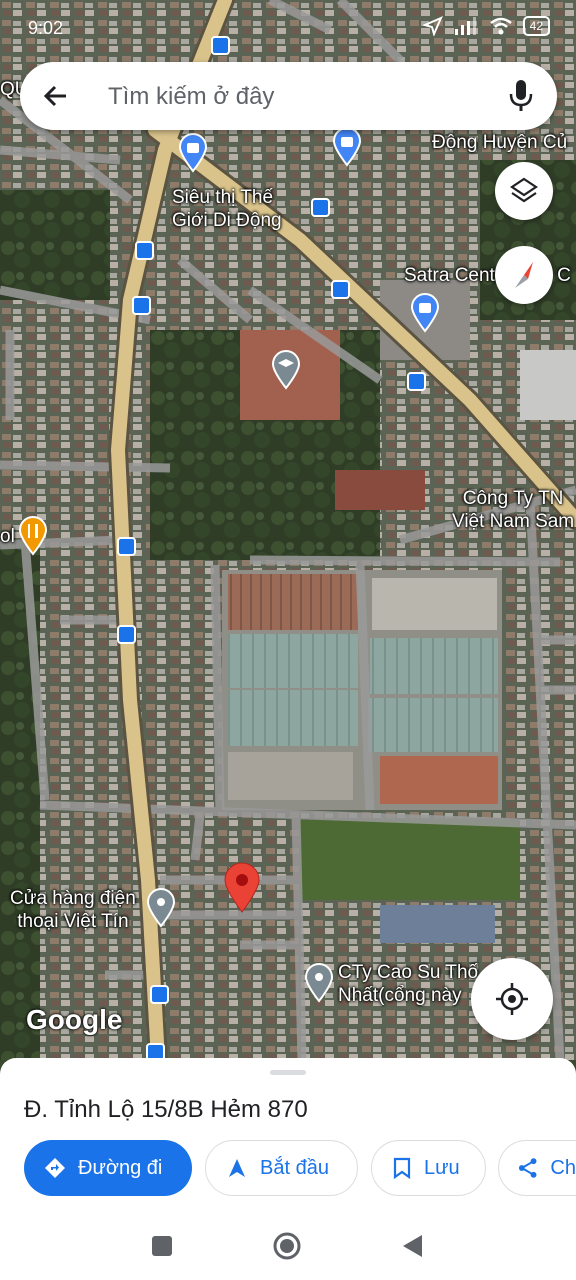  Describe the element at coordinates (442, 1167) in the screenshot. I see `save-label: Lưu` at that location.